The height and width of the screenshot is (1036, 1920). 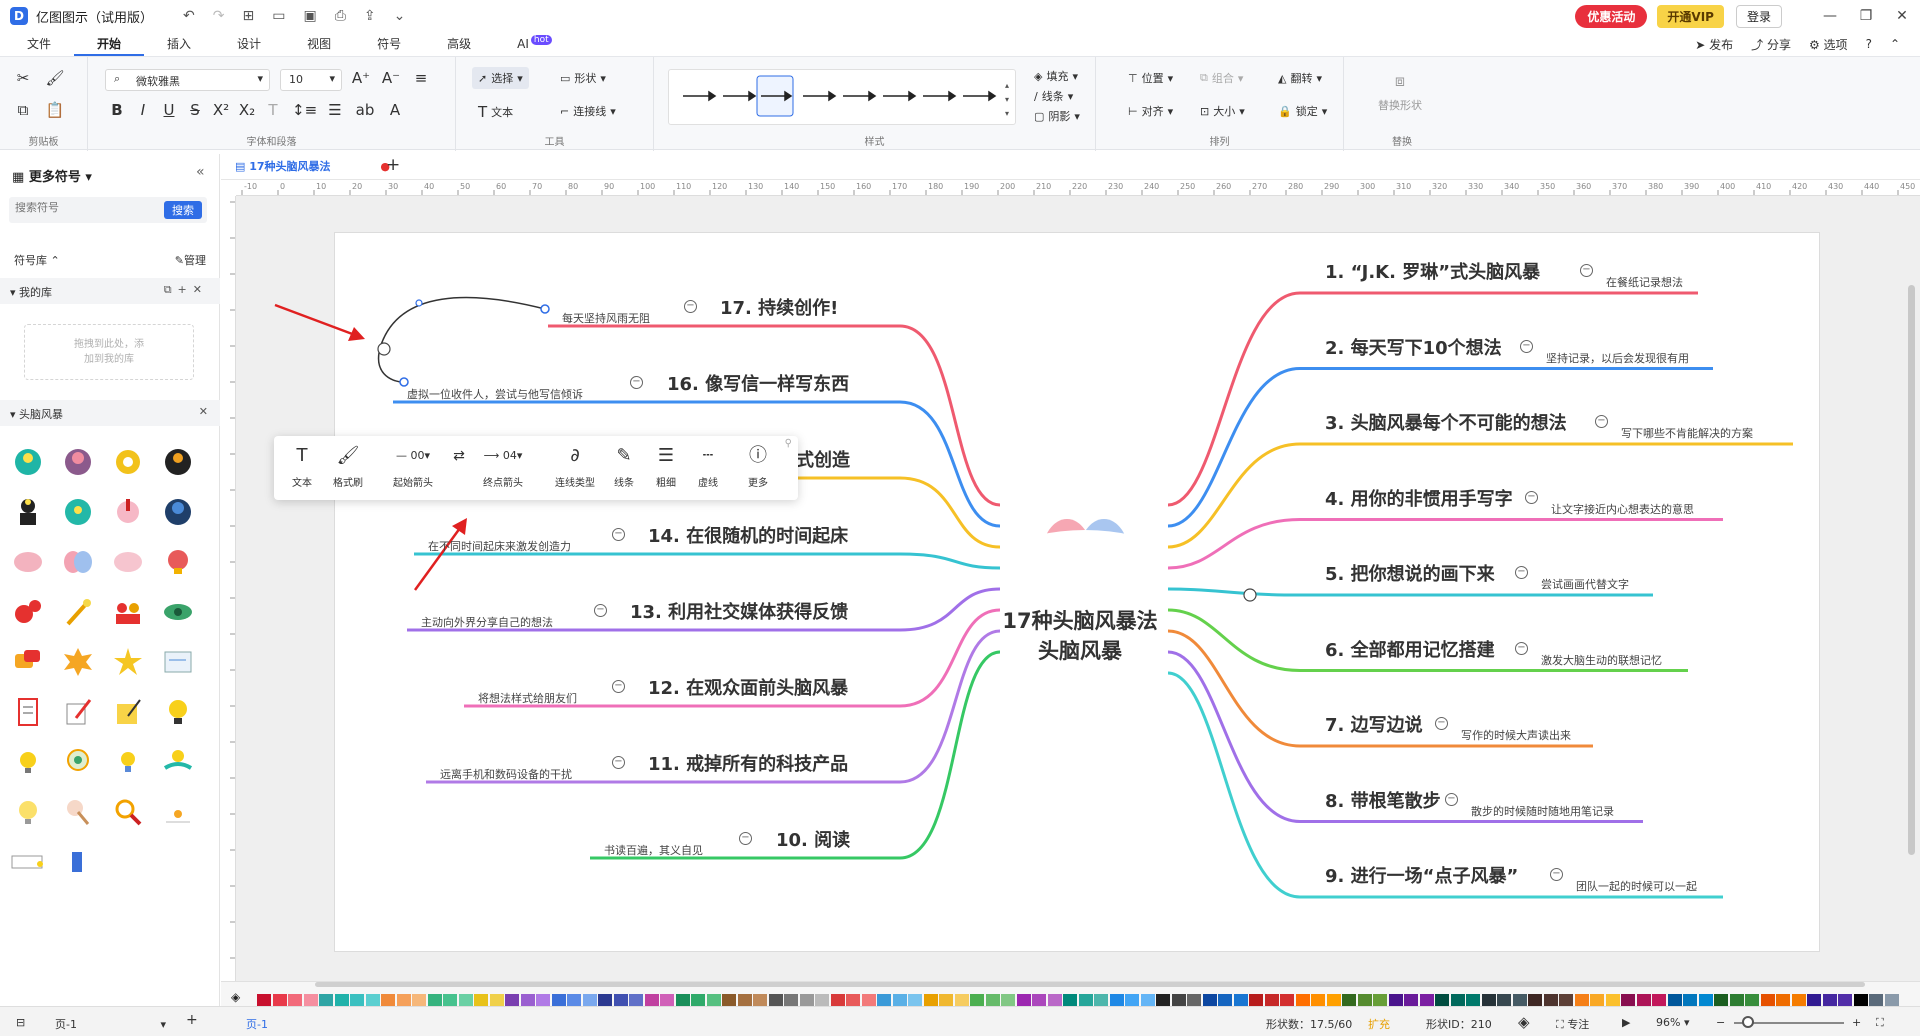 What do you see at coordinates (1080, 636) in the screenshot?
I see `center-node: 17种头脑风暴法 头脑风暴` at bounding box center [1080, 636].